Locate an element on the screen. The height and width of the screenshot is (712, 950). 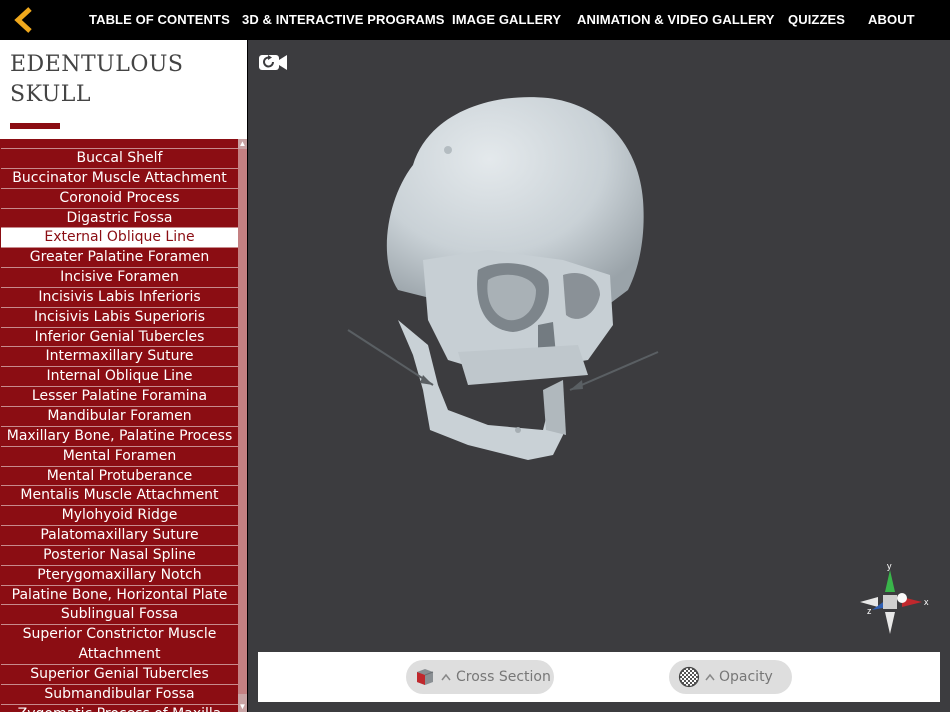
structure-list-item: Zygomatic Process of Maxilla is located at coordinates (119, 707).